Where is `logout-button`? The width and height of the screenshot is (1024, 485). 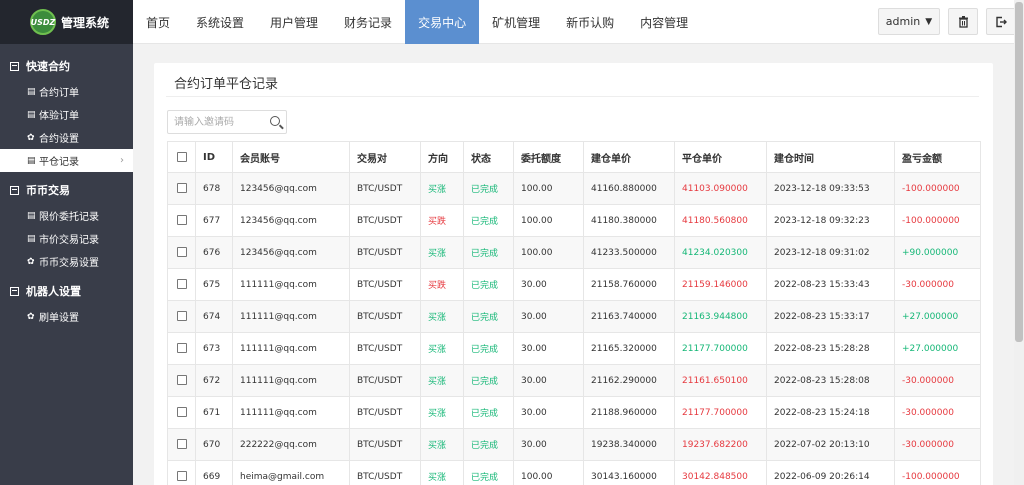
logout-button is located at coordinates (1001, 21).